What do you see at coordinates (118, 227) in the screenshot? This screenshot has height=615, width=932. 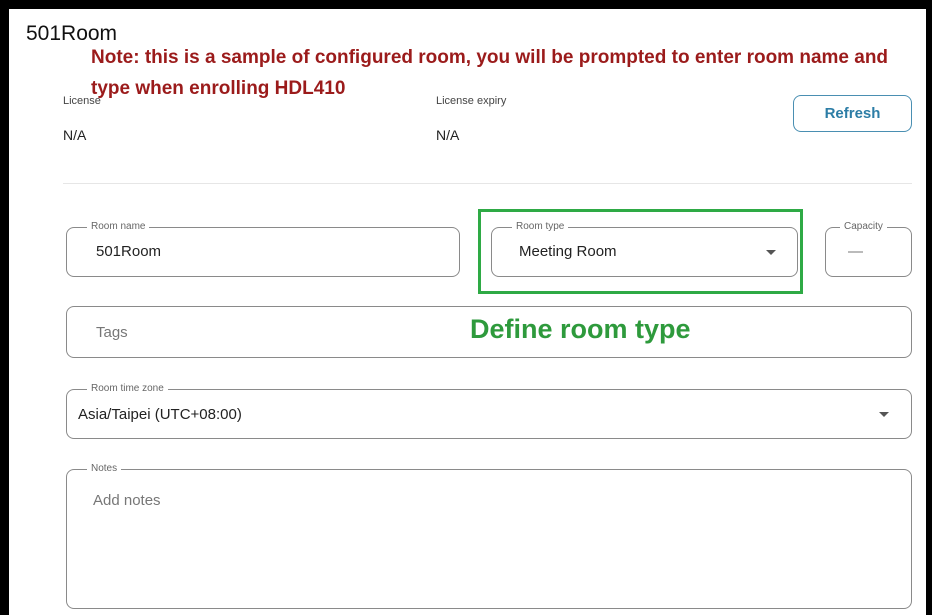 I see `room-name-label: Room name` at bounding box center [118, 227].